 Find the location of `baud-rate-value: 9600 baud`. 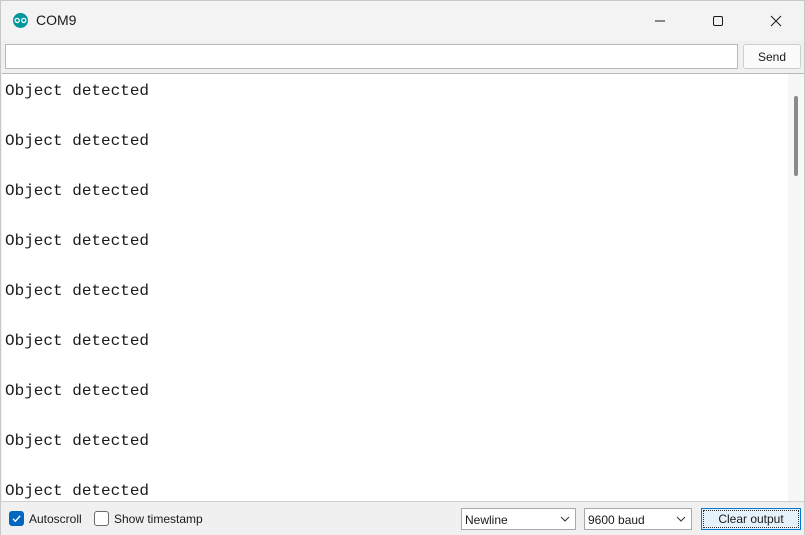

baud-rate-value: 9600 baud is located at coordinates (616, 520).